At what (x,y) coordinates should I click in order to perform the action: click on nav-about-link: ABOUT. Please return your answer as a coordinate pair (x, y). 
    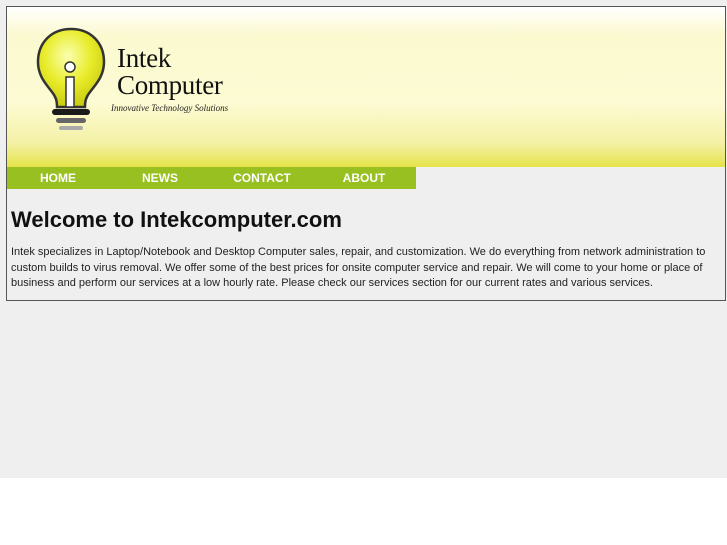
    Looking at the image, I should click on (364, 178).